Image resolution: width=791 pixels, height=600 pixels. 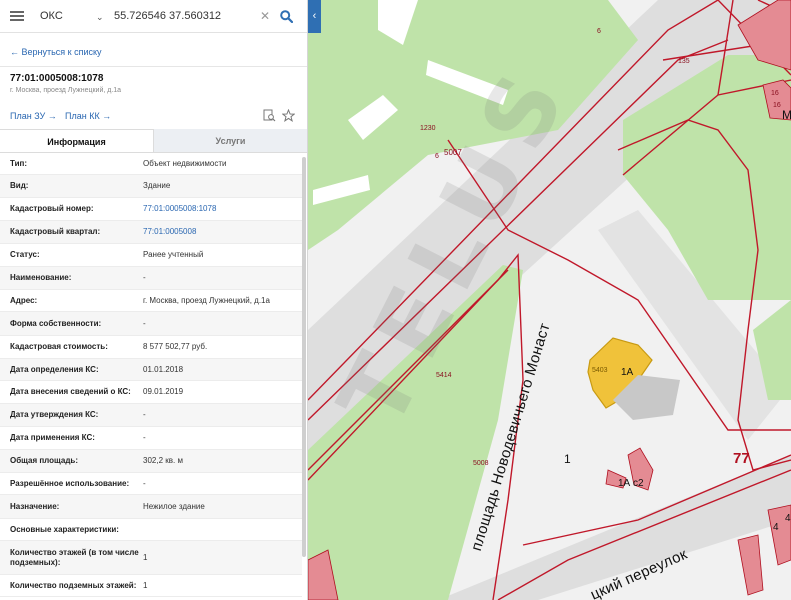 I want to click on parcel-label-6b: 6, so click(x=437, y=156).